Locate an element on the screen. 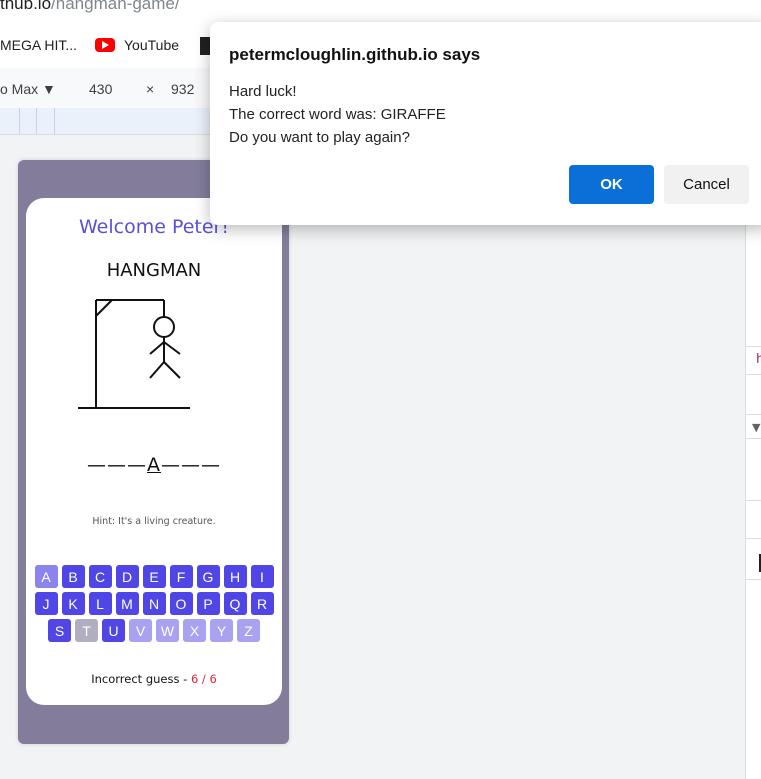 The width and height of the screenshot is (761, 779). hint-text: Hint: It's a living creature. is located at coordinates (154, 521).